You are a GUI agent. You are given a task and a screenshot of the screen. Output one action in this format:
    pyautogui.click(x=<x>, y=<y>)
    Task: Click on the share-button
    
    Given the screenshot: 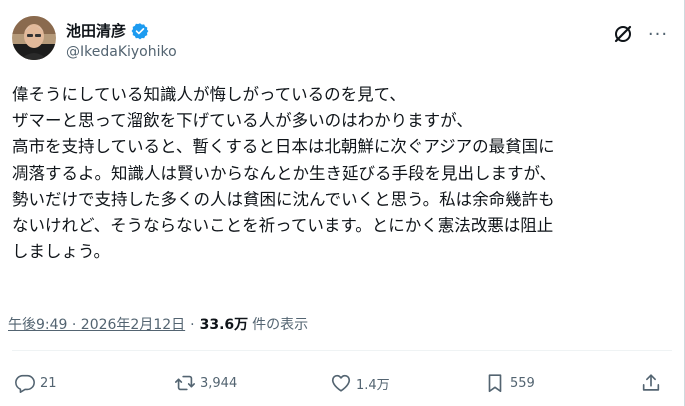 What is the action you would take?
    pyautogui.click(x=651, y=383)
    